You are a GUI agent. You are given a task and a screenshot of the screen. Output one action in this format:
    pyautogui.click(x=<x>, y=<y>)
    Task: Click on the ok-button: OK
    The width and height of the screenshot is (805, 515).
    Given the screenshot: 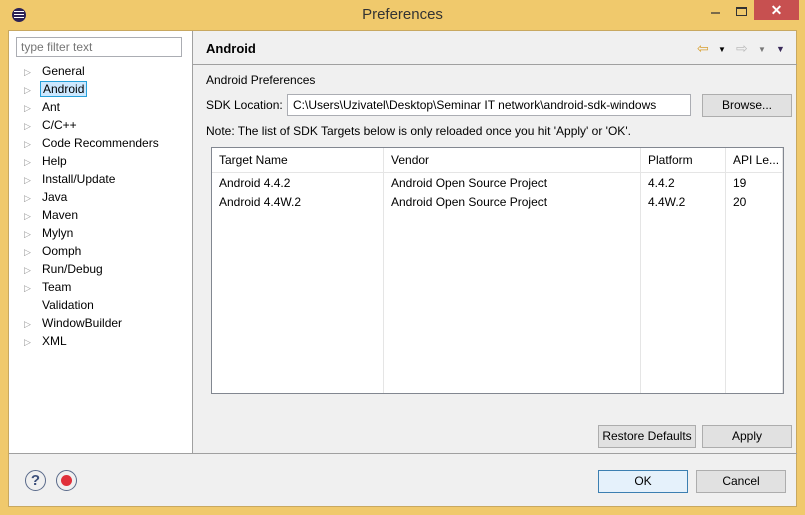 What is the action you would take?
    pyautogui.click(x=643, y=481)
    